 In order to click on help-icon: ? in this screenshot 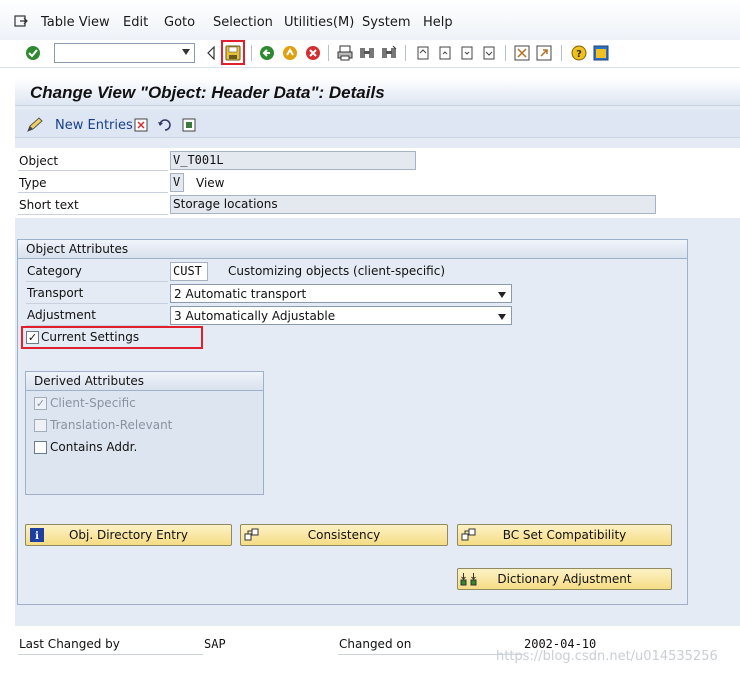, I will do `click(579, 53)`.